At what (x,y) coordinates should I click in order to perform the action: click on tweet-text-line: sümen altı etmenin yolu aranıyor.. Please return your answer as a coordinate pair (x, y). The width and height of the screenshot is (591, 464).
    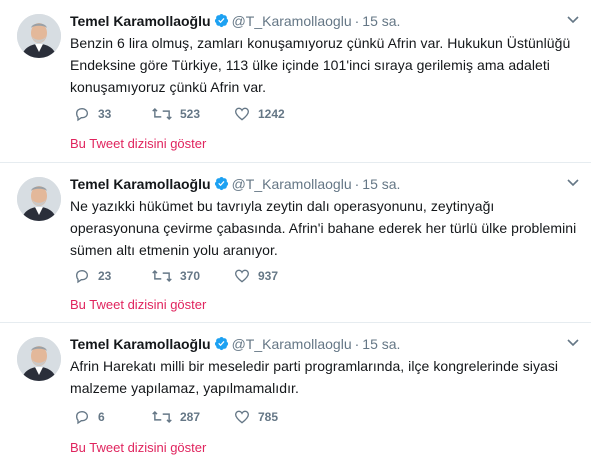
    Looking at the image, I should click on (174, 250).